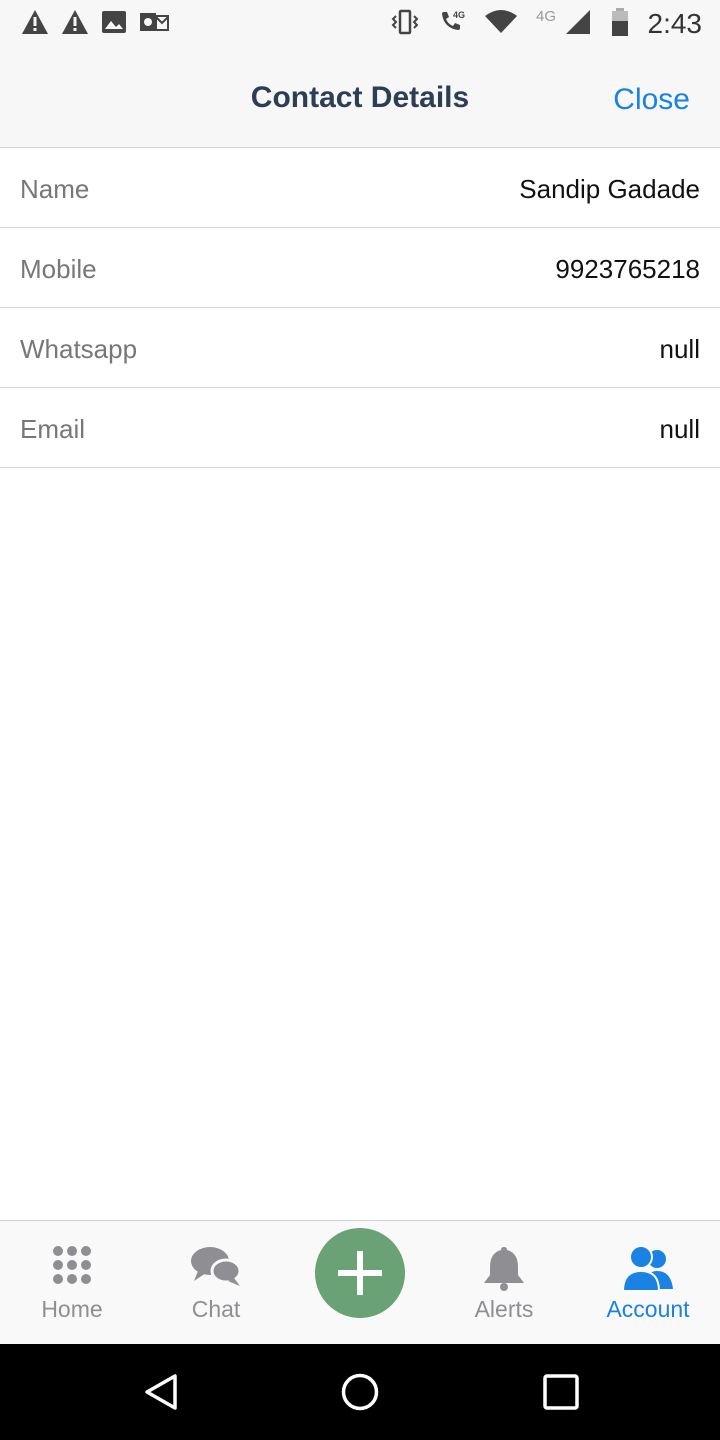  What do you see at coordinates (609, 189) in the screenshot?
I see `detail-value: Sandip Gadade` at bounding box center [609, 189].